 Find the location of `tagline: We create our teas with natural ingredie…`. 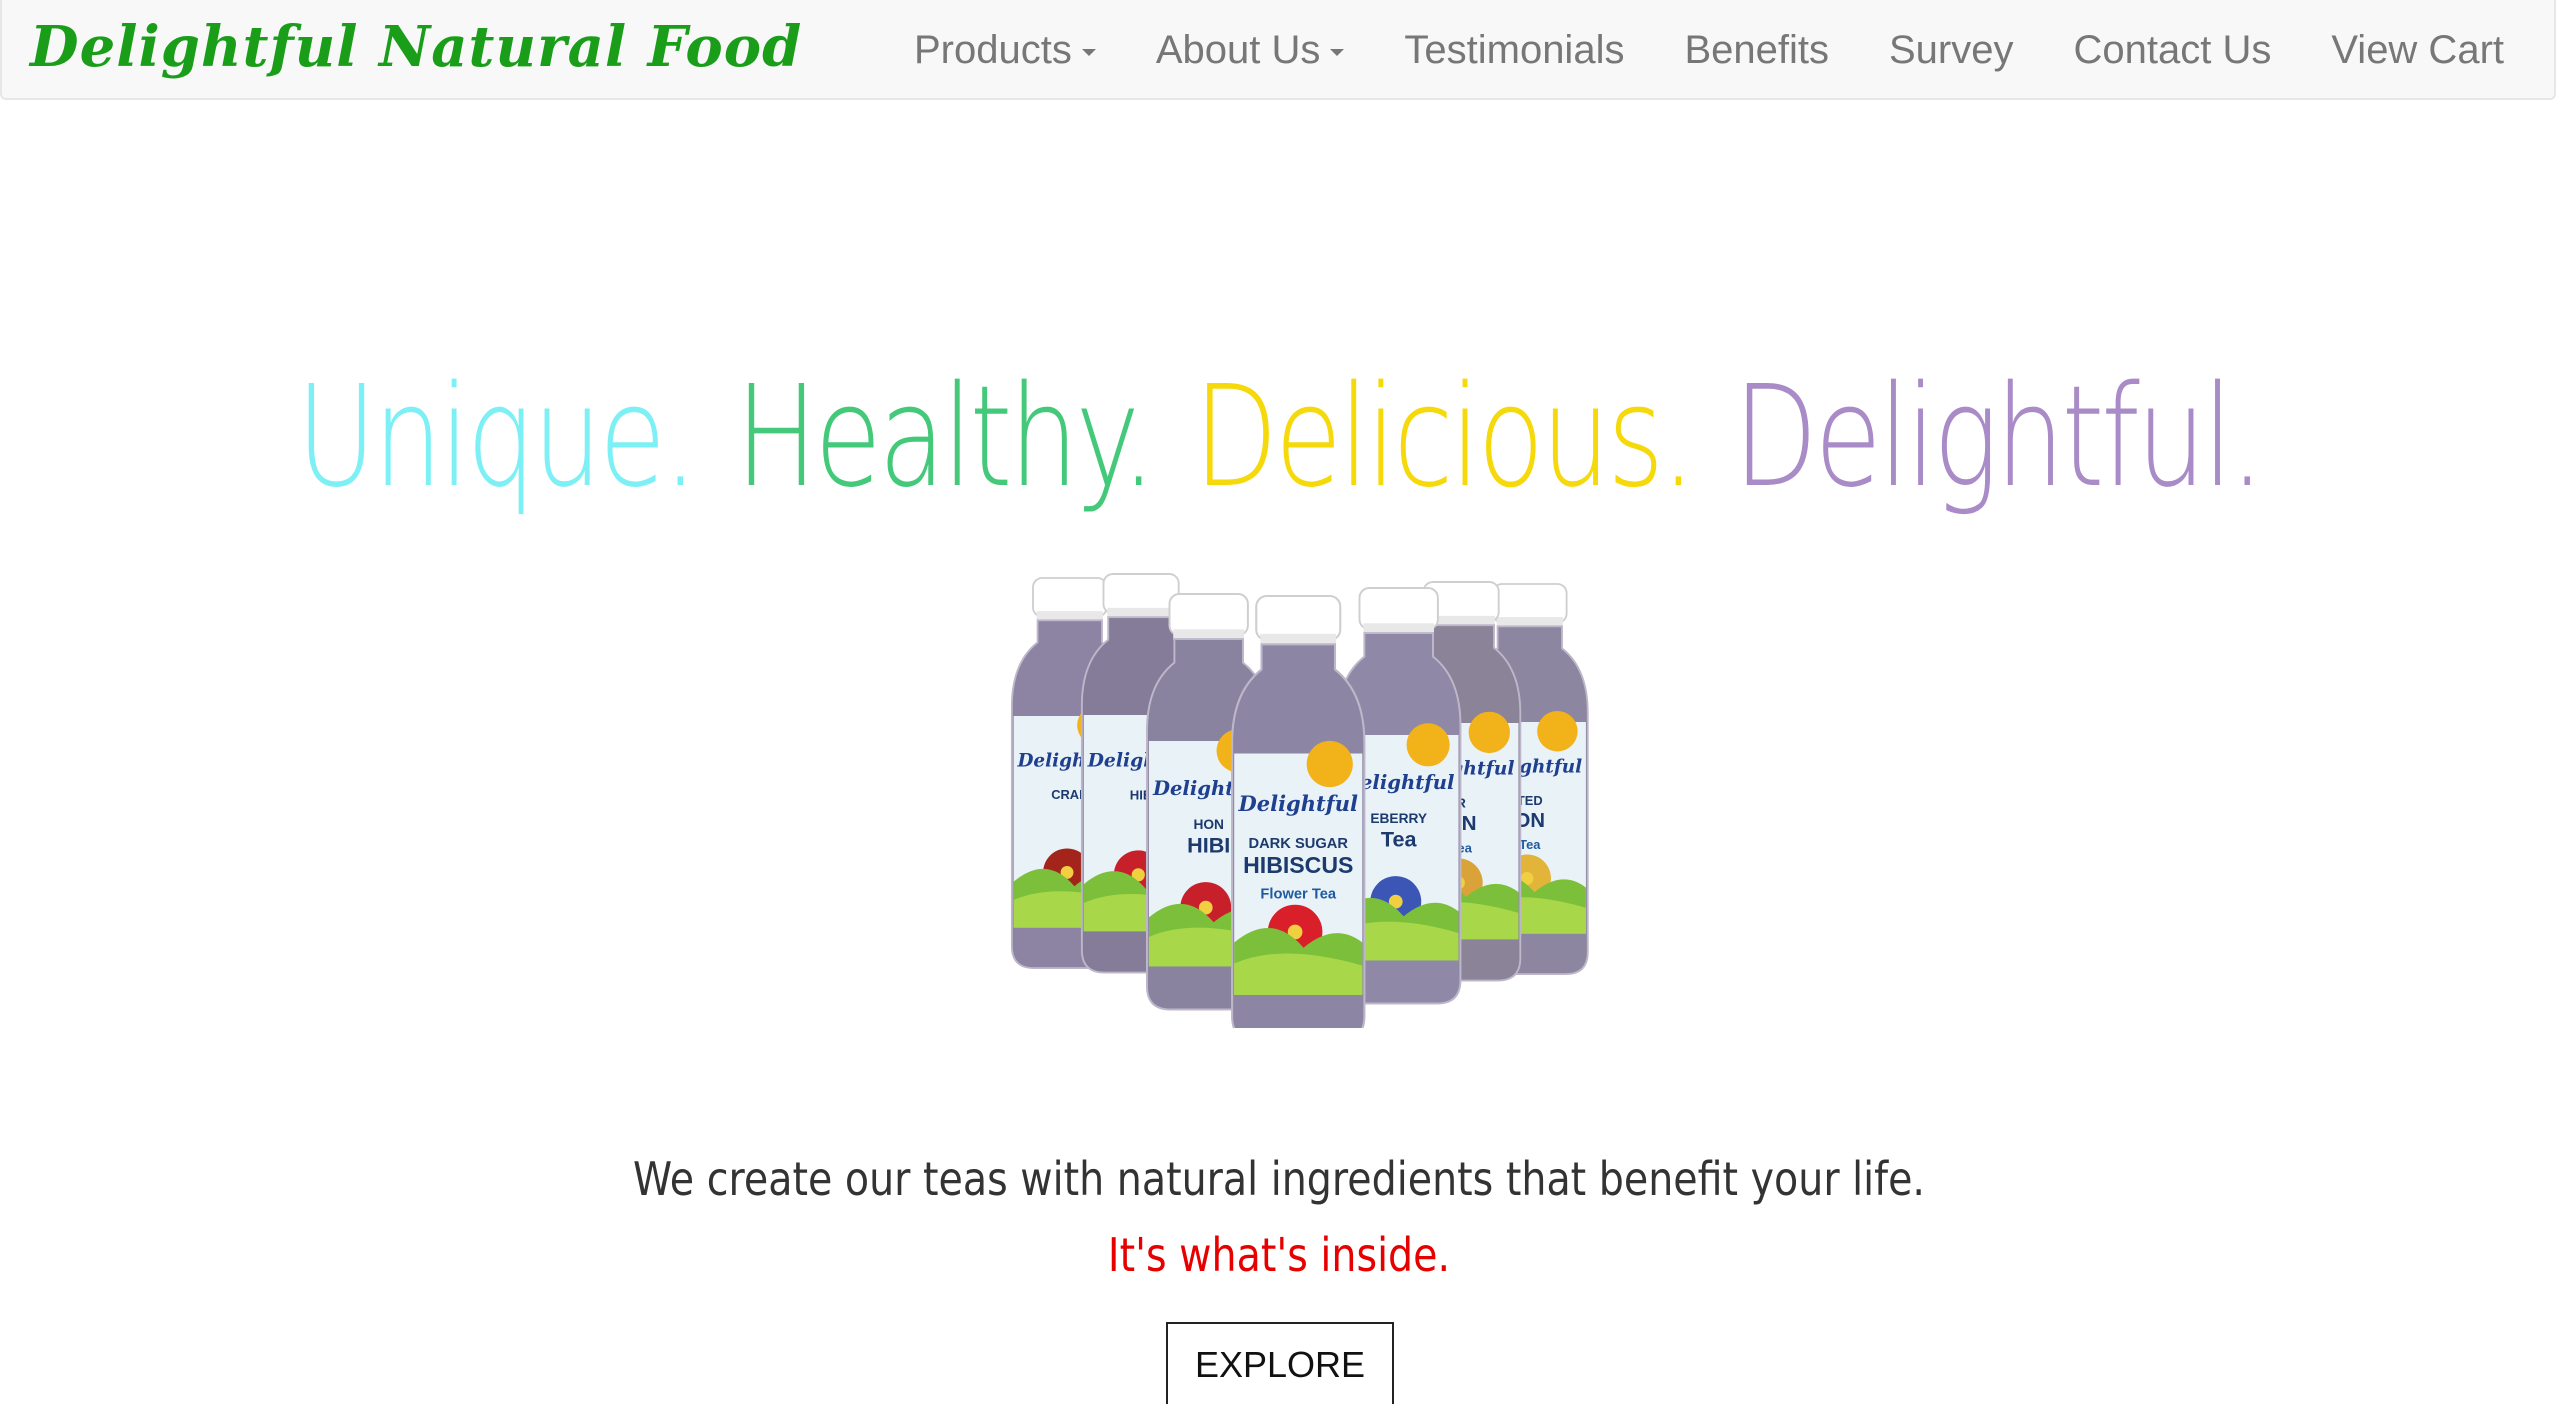

tagline: We create our teas with natural ingredie… is located at coordinates (1279, 1179).